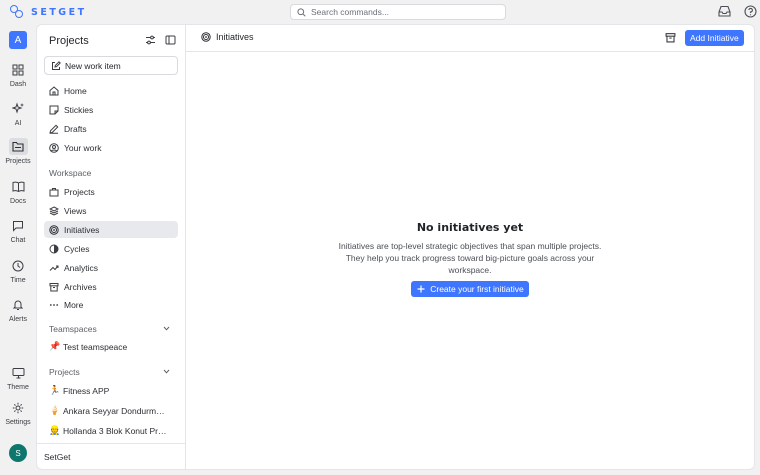 Image resolution: width=760 pixels, height=475 pixels. I want to click on sidebar-header-actions, so click(160, 40).